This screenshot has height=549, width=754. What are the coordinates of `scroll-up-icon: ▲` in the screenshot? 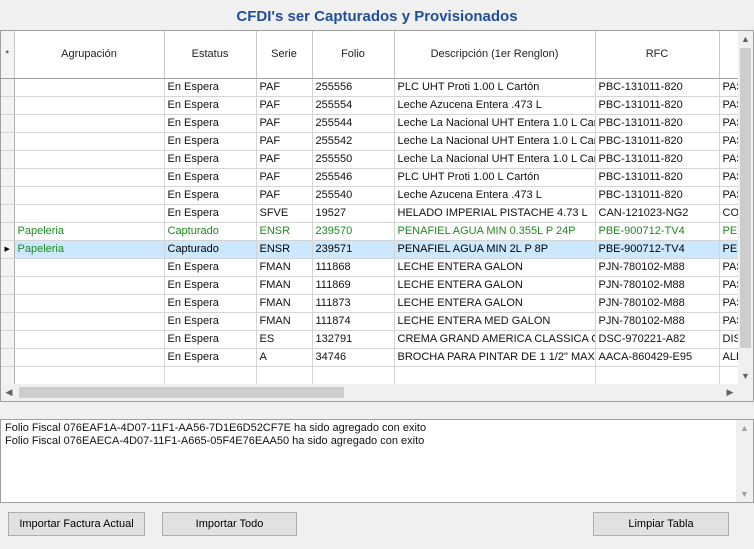 It's located at (745, 39).